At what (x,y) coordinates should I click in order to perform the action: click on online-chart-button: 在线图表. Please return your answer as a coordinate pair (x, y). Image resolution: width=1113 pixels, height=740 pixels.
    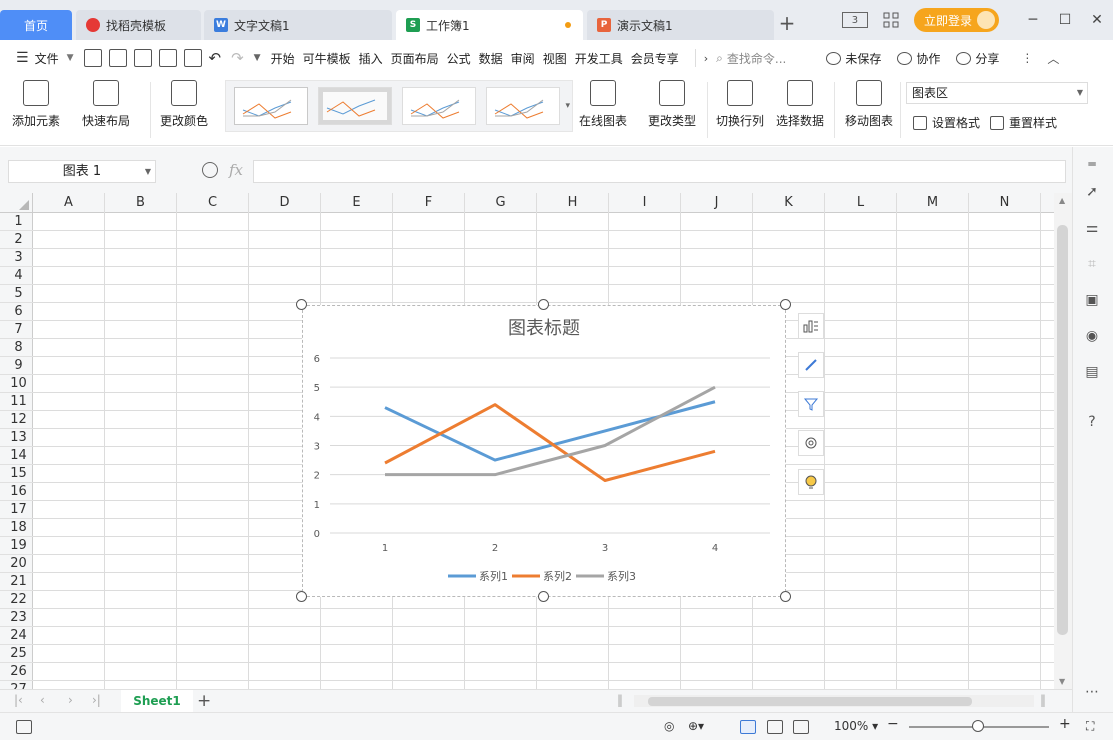
    Looking at the image, I should click on (603, 104).